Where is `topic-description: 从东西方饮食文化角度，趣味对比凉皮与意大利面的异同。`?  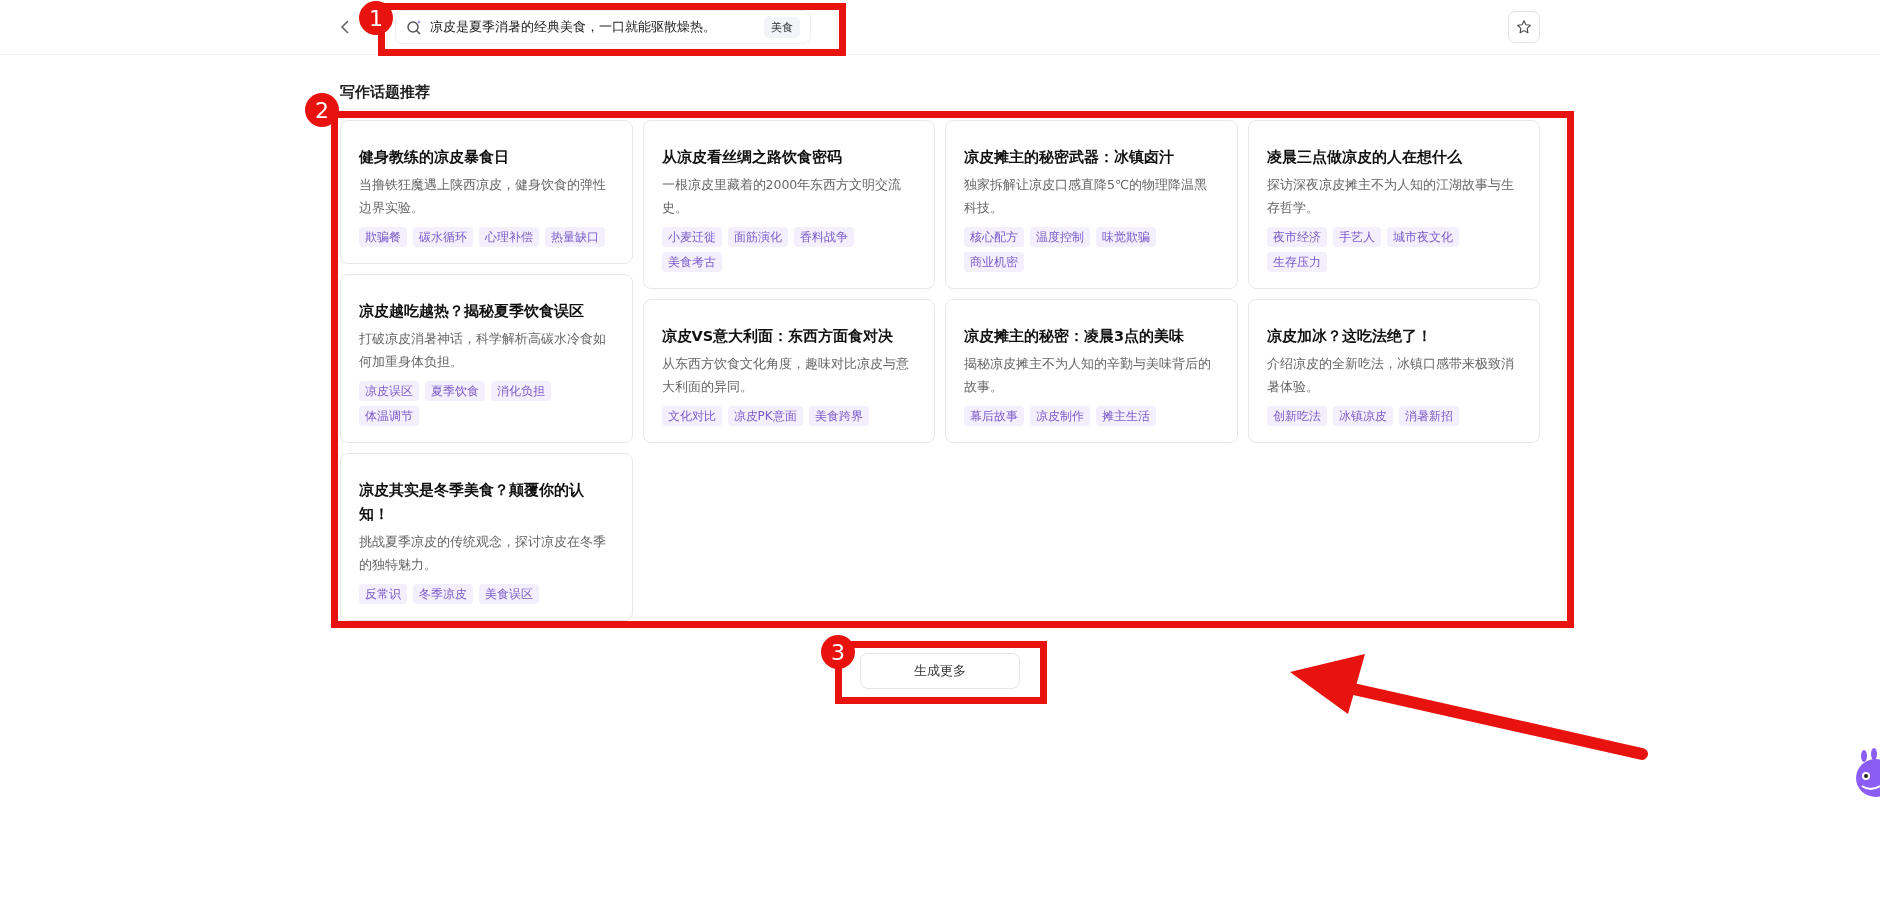
topic-description: 从东西方饮食文化角度，趣味对比凉皮与意大利面的异同。 is located at coordinates (785, 375).